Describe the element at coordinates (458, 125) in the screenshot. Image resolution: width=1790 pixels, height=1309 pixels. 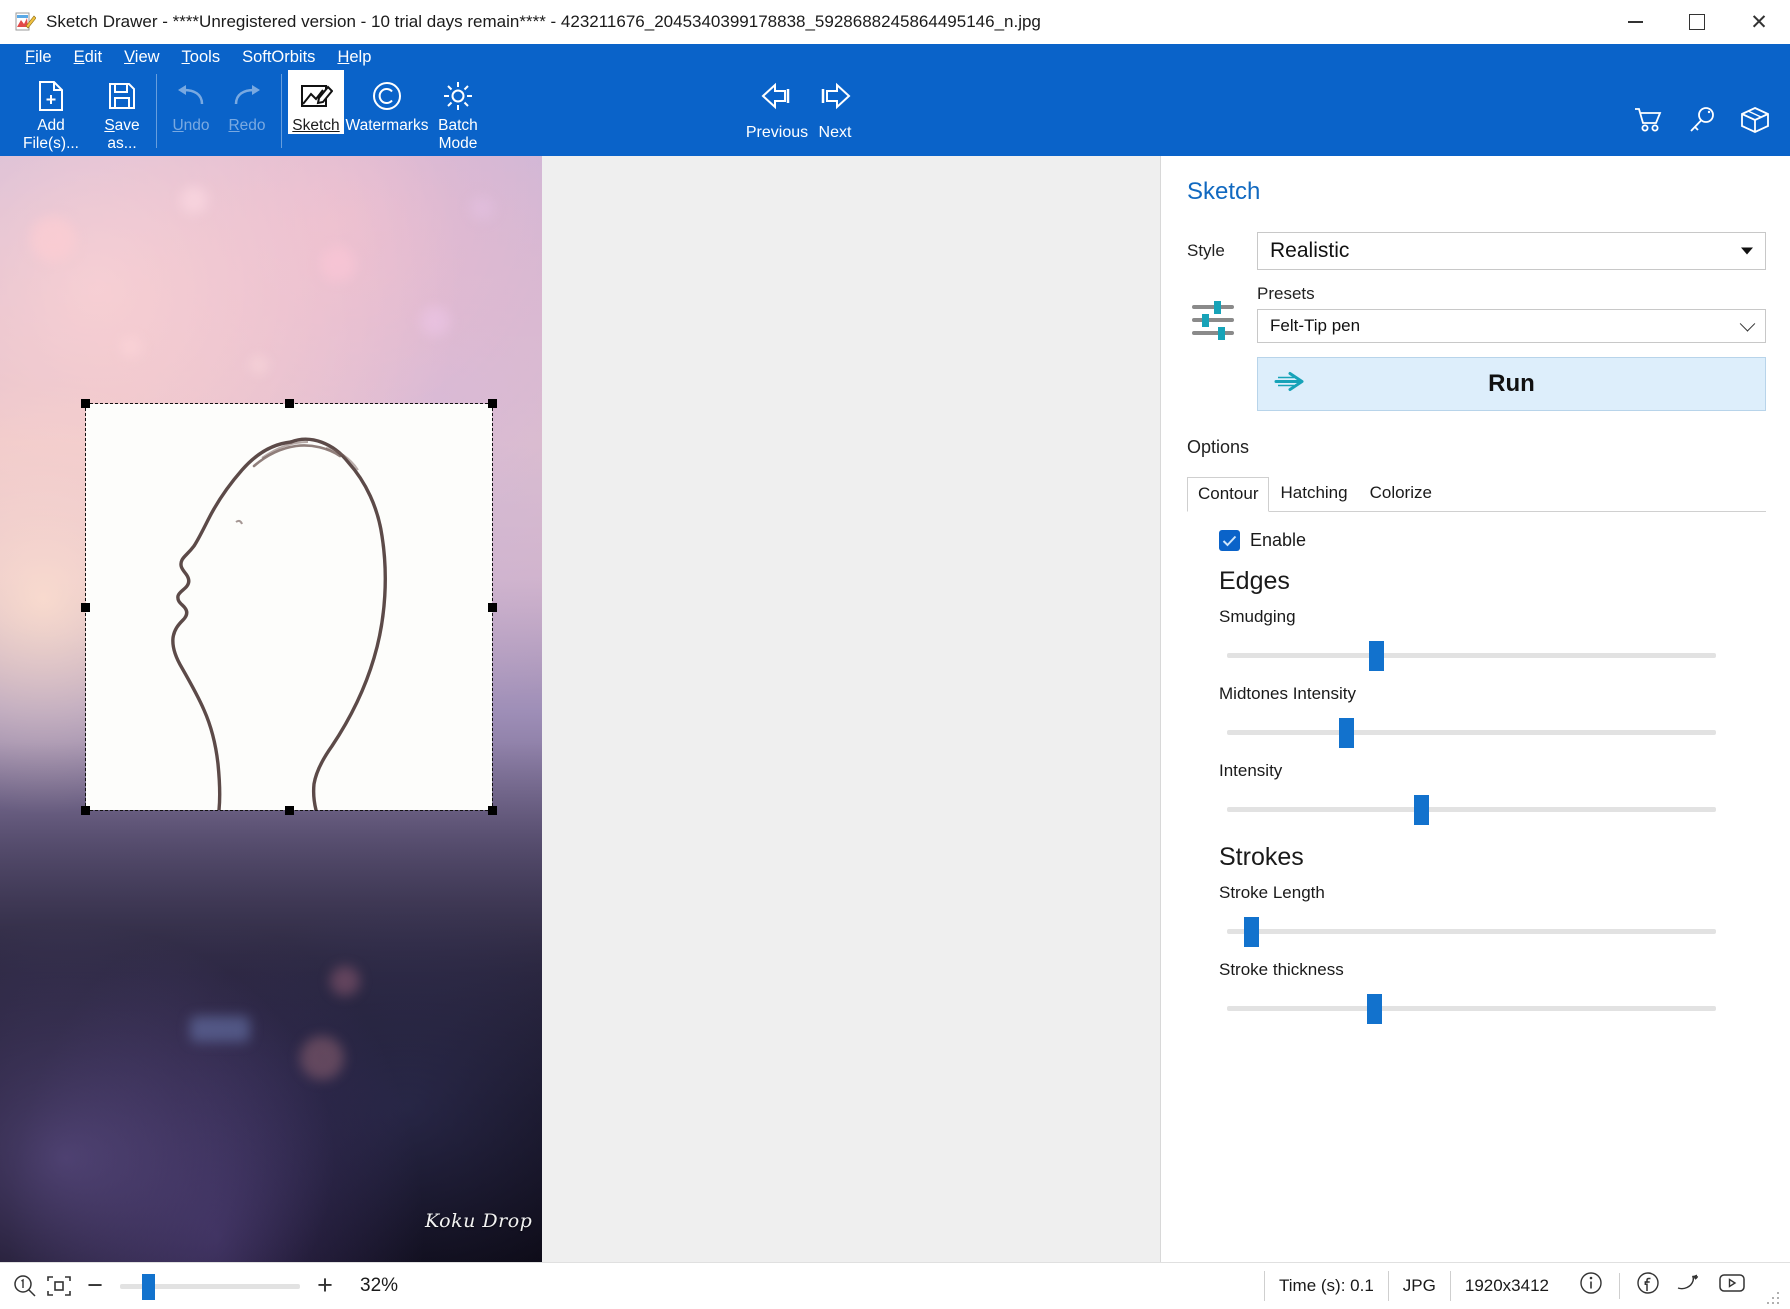
I see `batch-mode-label-1: Batch` at that location.